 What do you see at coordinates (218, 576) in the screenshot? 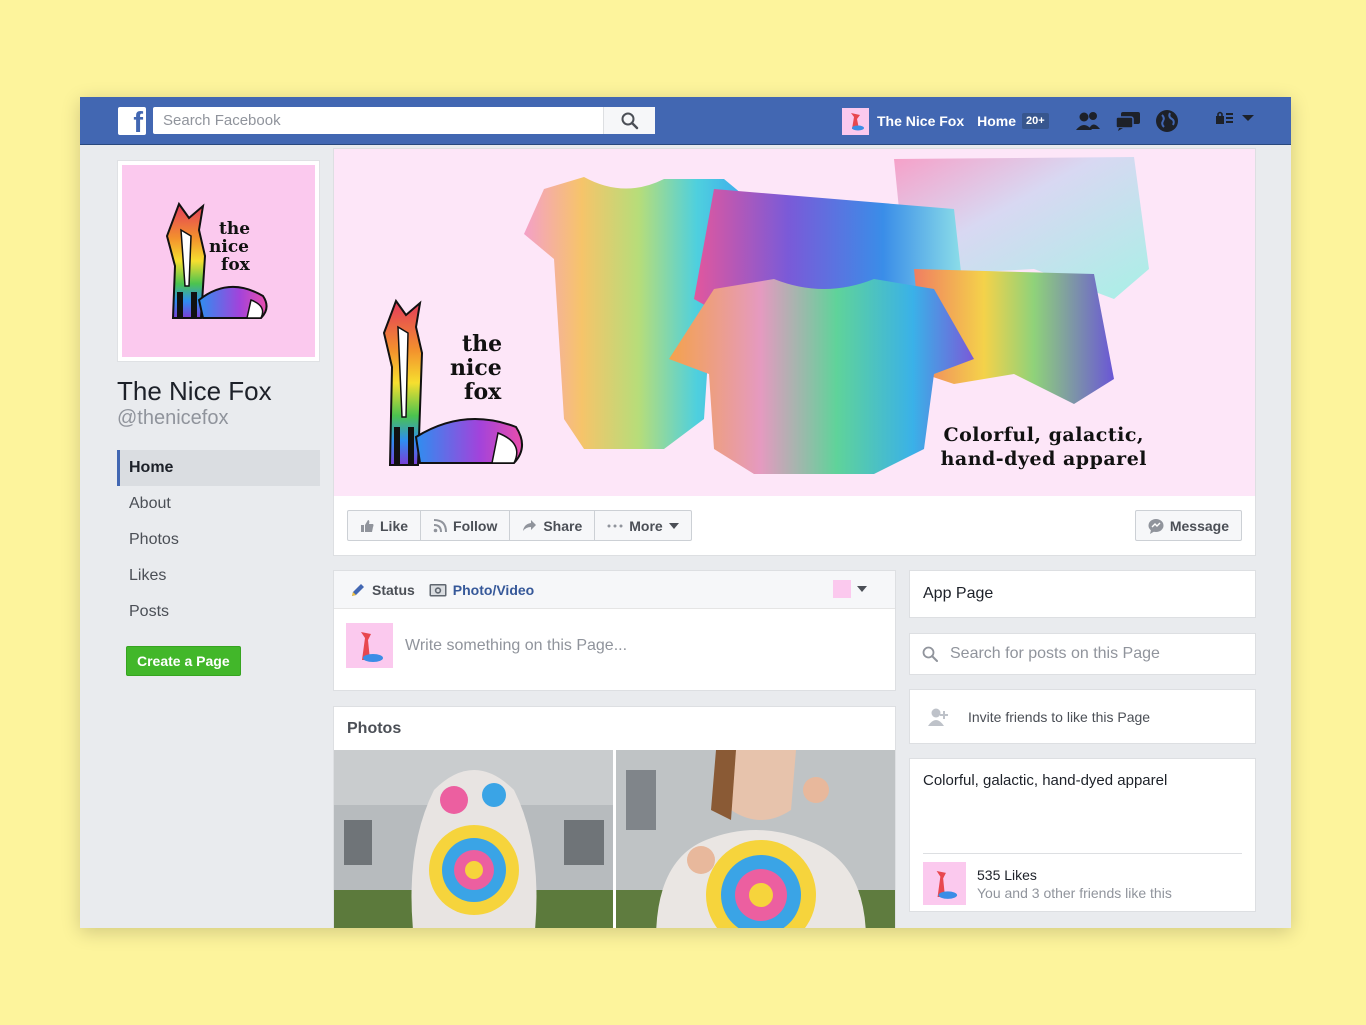
I see `sidebar-item-likes: Likes` at bounding box center [218, 576].